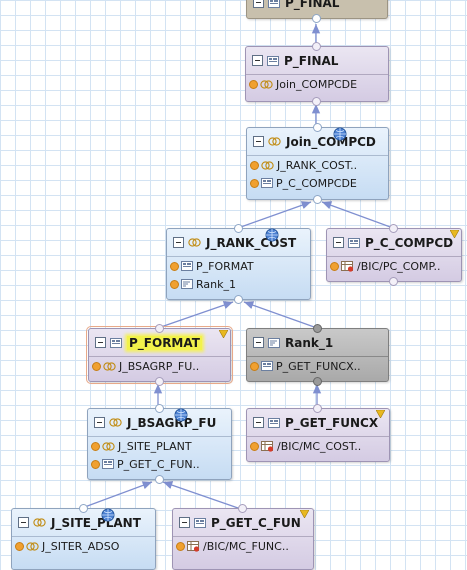 This screenshot has height=570, width=467. What do you see at coordinates (317, 141) in the screenshot?
I see `node-header: Join_COMPCD` at bounding box center [317, 141].